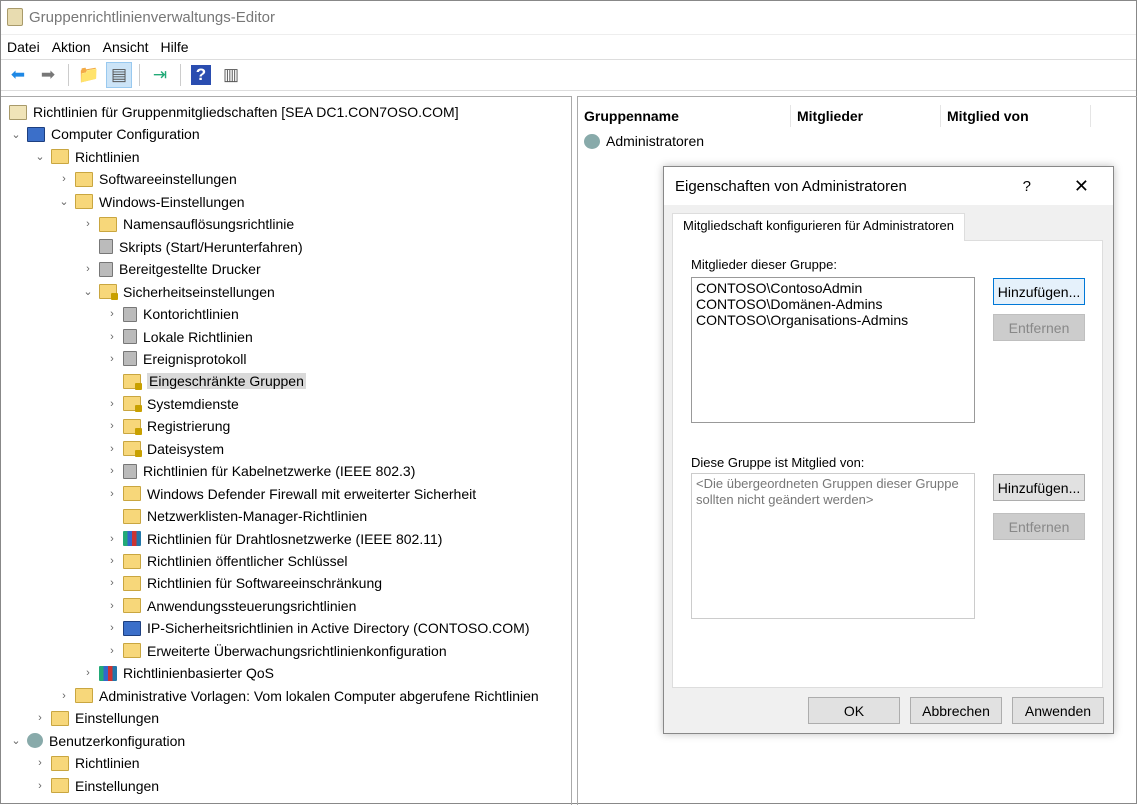 The width and height of the screenshot is (1137, 805). What do you see at coordinates (175, 47) in the screenshot?
I see `menu-hilfe: Hilfe` at bounding box center [175, 47].